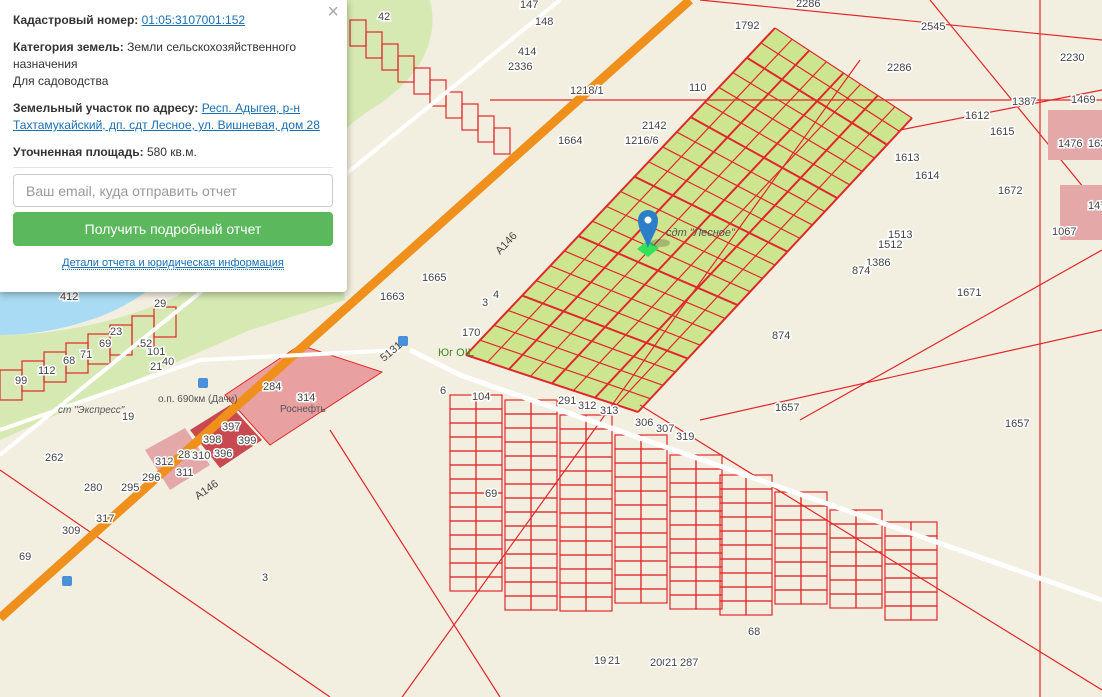  I want to click on email-input, so click(173, 190).